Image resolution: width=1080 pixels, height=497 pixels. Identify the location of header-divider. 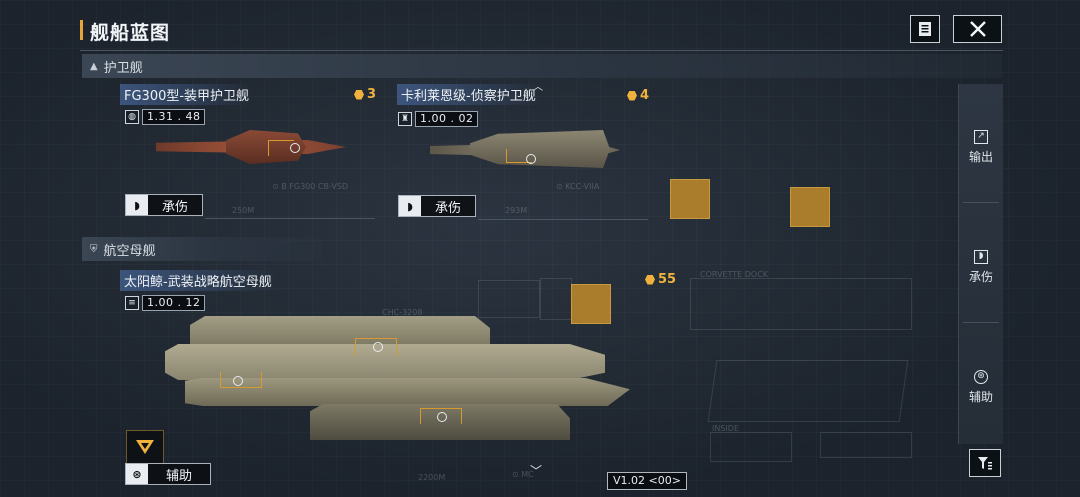
(541, 50).